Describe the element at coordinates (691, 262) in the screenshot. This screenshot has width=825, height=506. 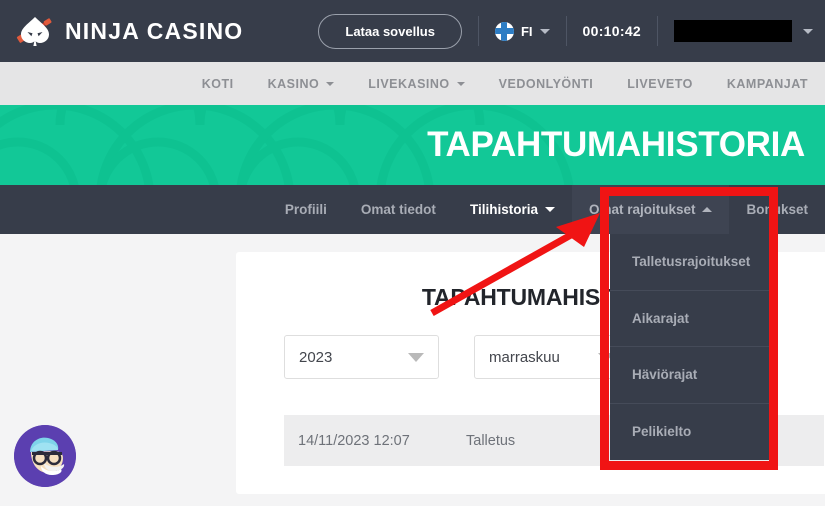
I see `menu-item-talletusrajoitukset: Talletusrajoitukset` at that location.